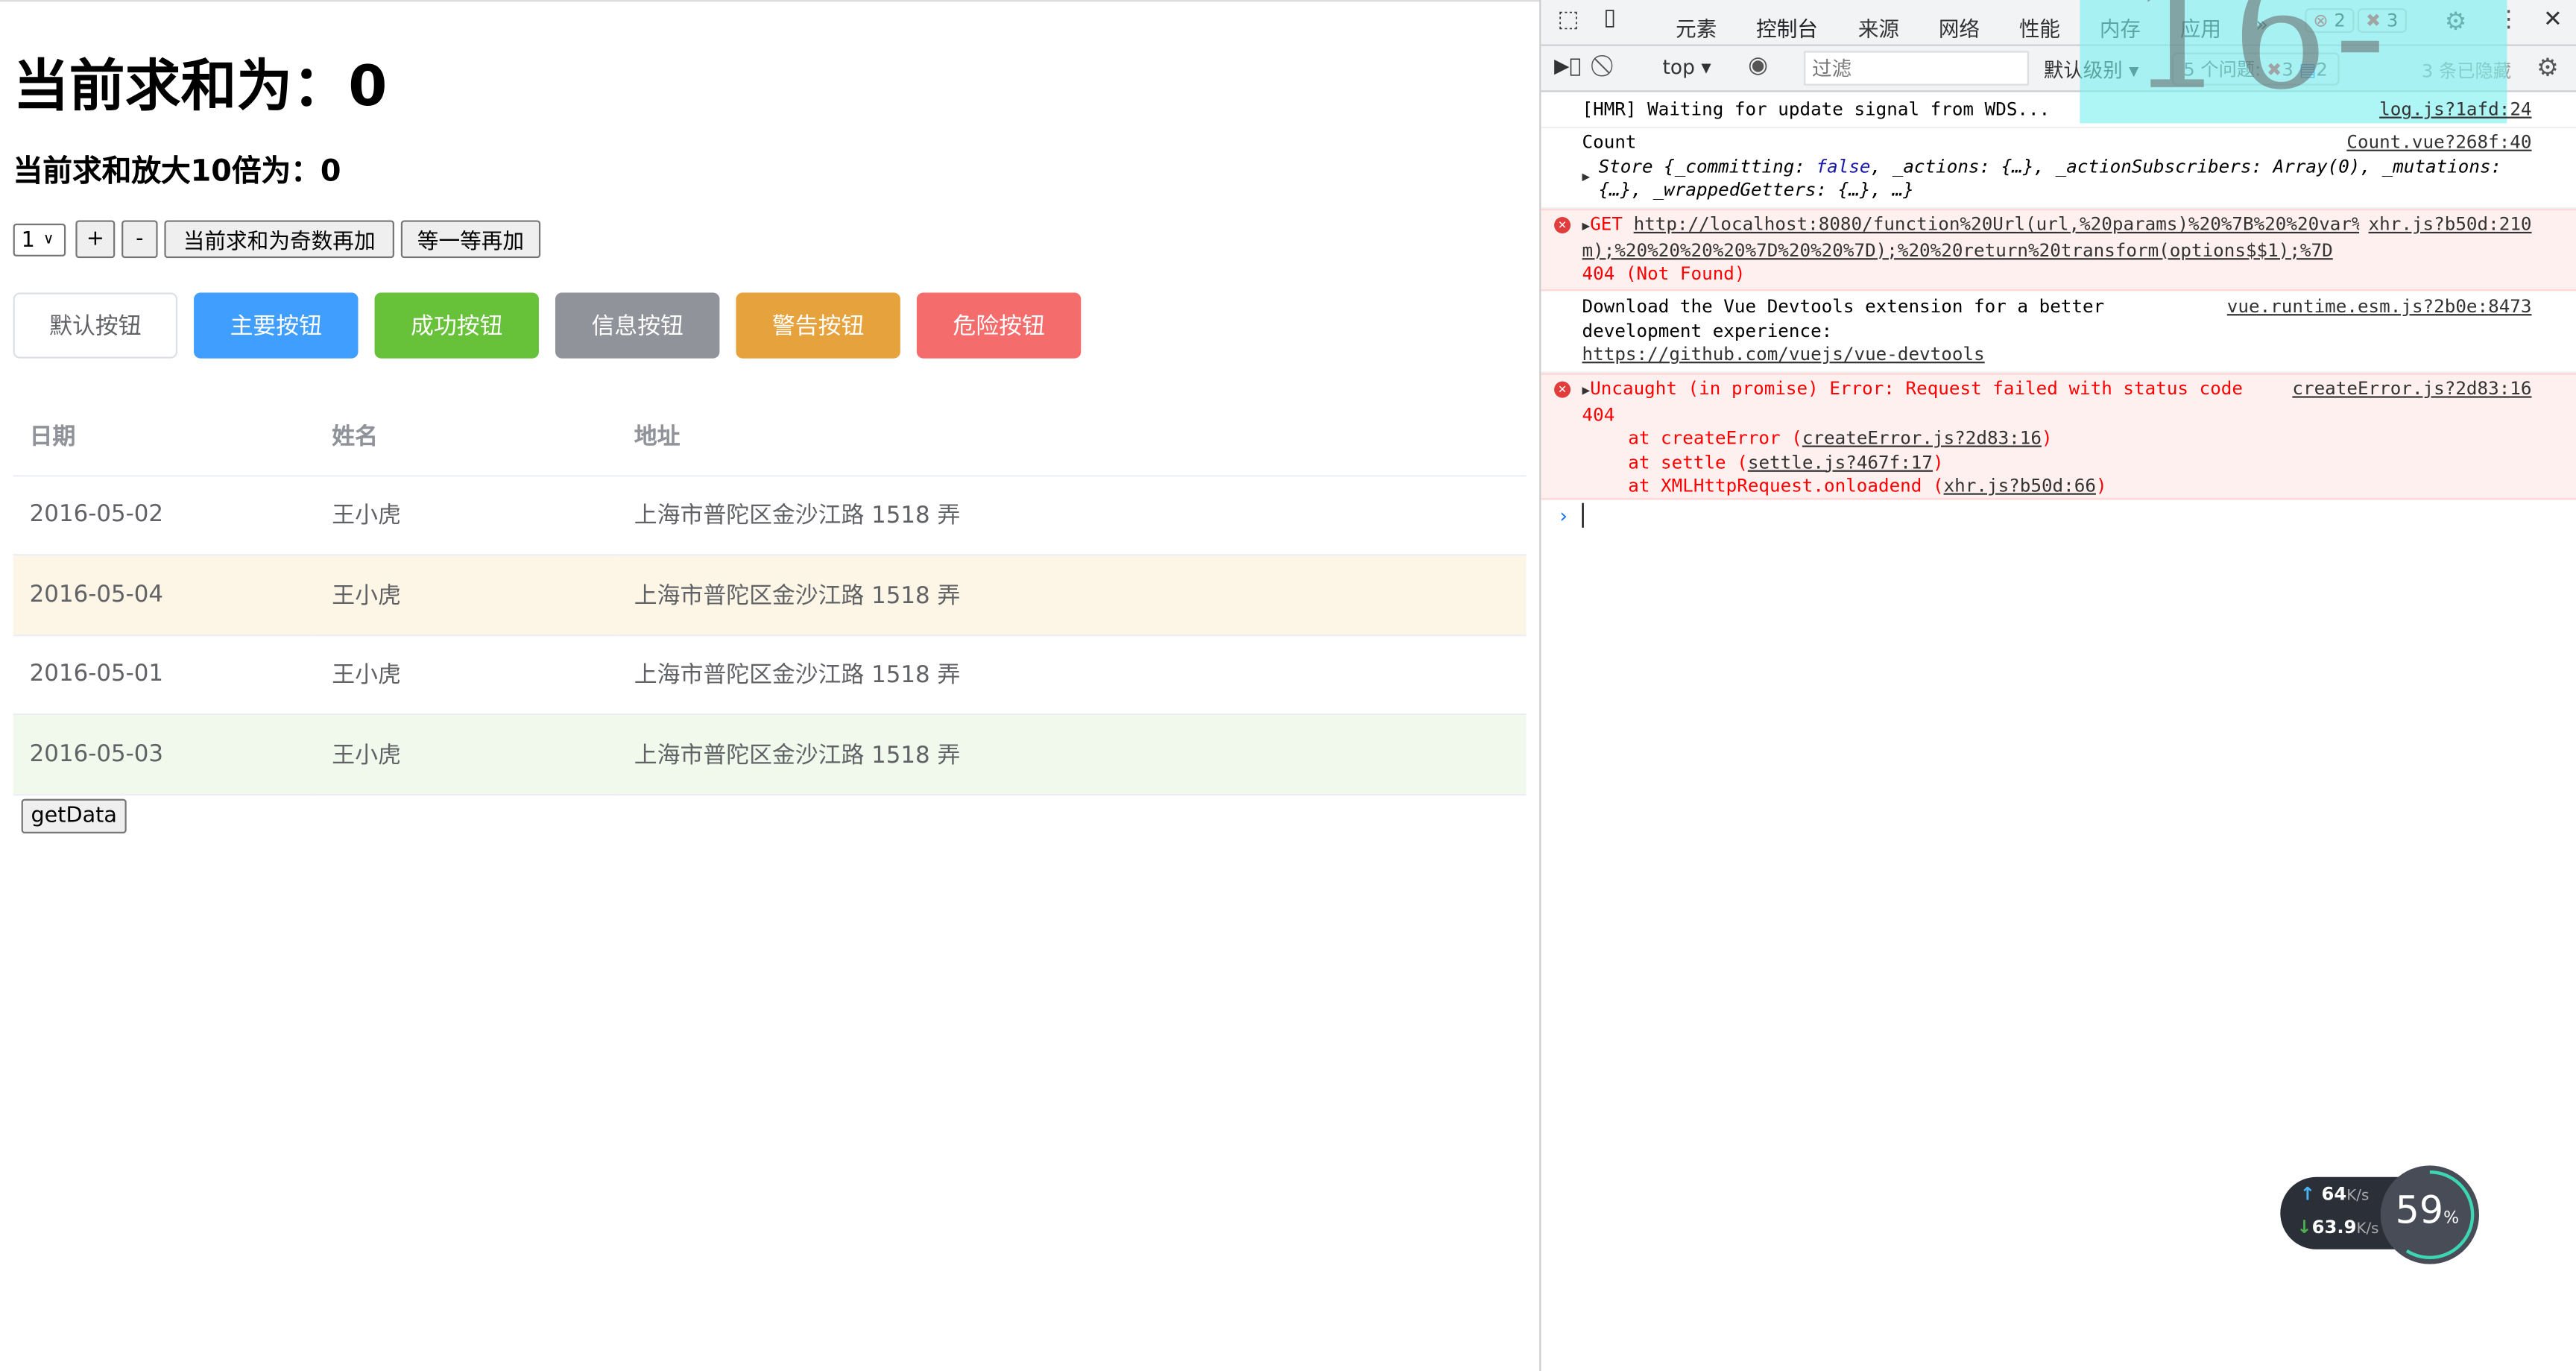 This screenshot has height=1371, width=2576. What do you see at coordinates (276, 325) in the screenshot?
I see `el-button-1: 主要按钮` at bounding box center [276, 325].